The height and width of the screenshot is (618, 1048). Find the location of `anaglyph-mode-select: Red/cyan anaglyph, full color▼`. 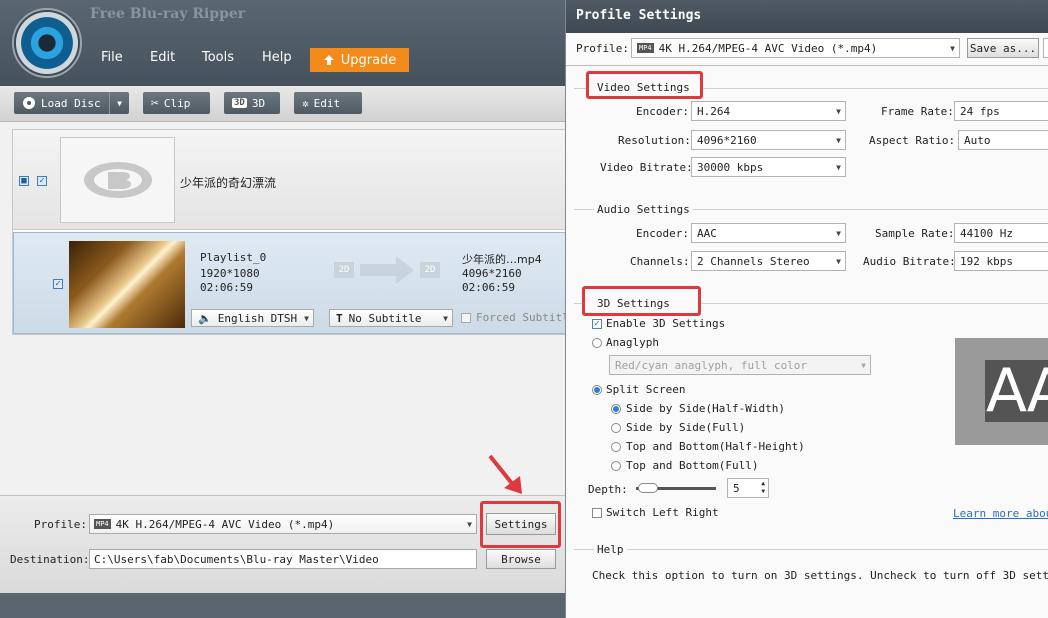

anaglyph-mode-select: Red/cyan anaglyph, full color▼ is located at coordinates (740, 365).